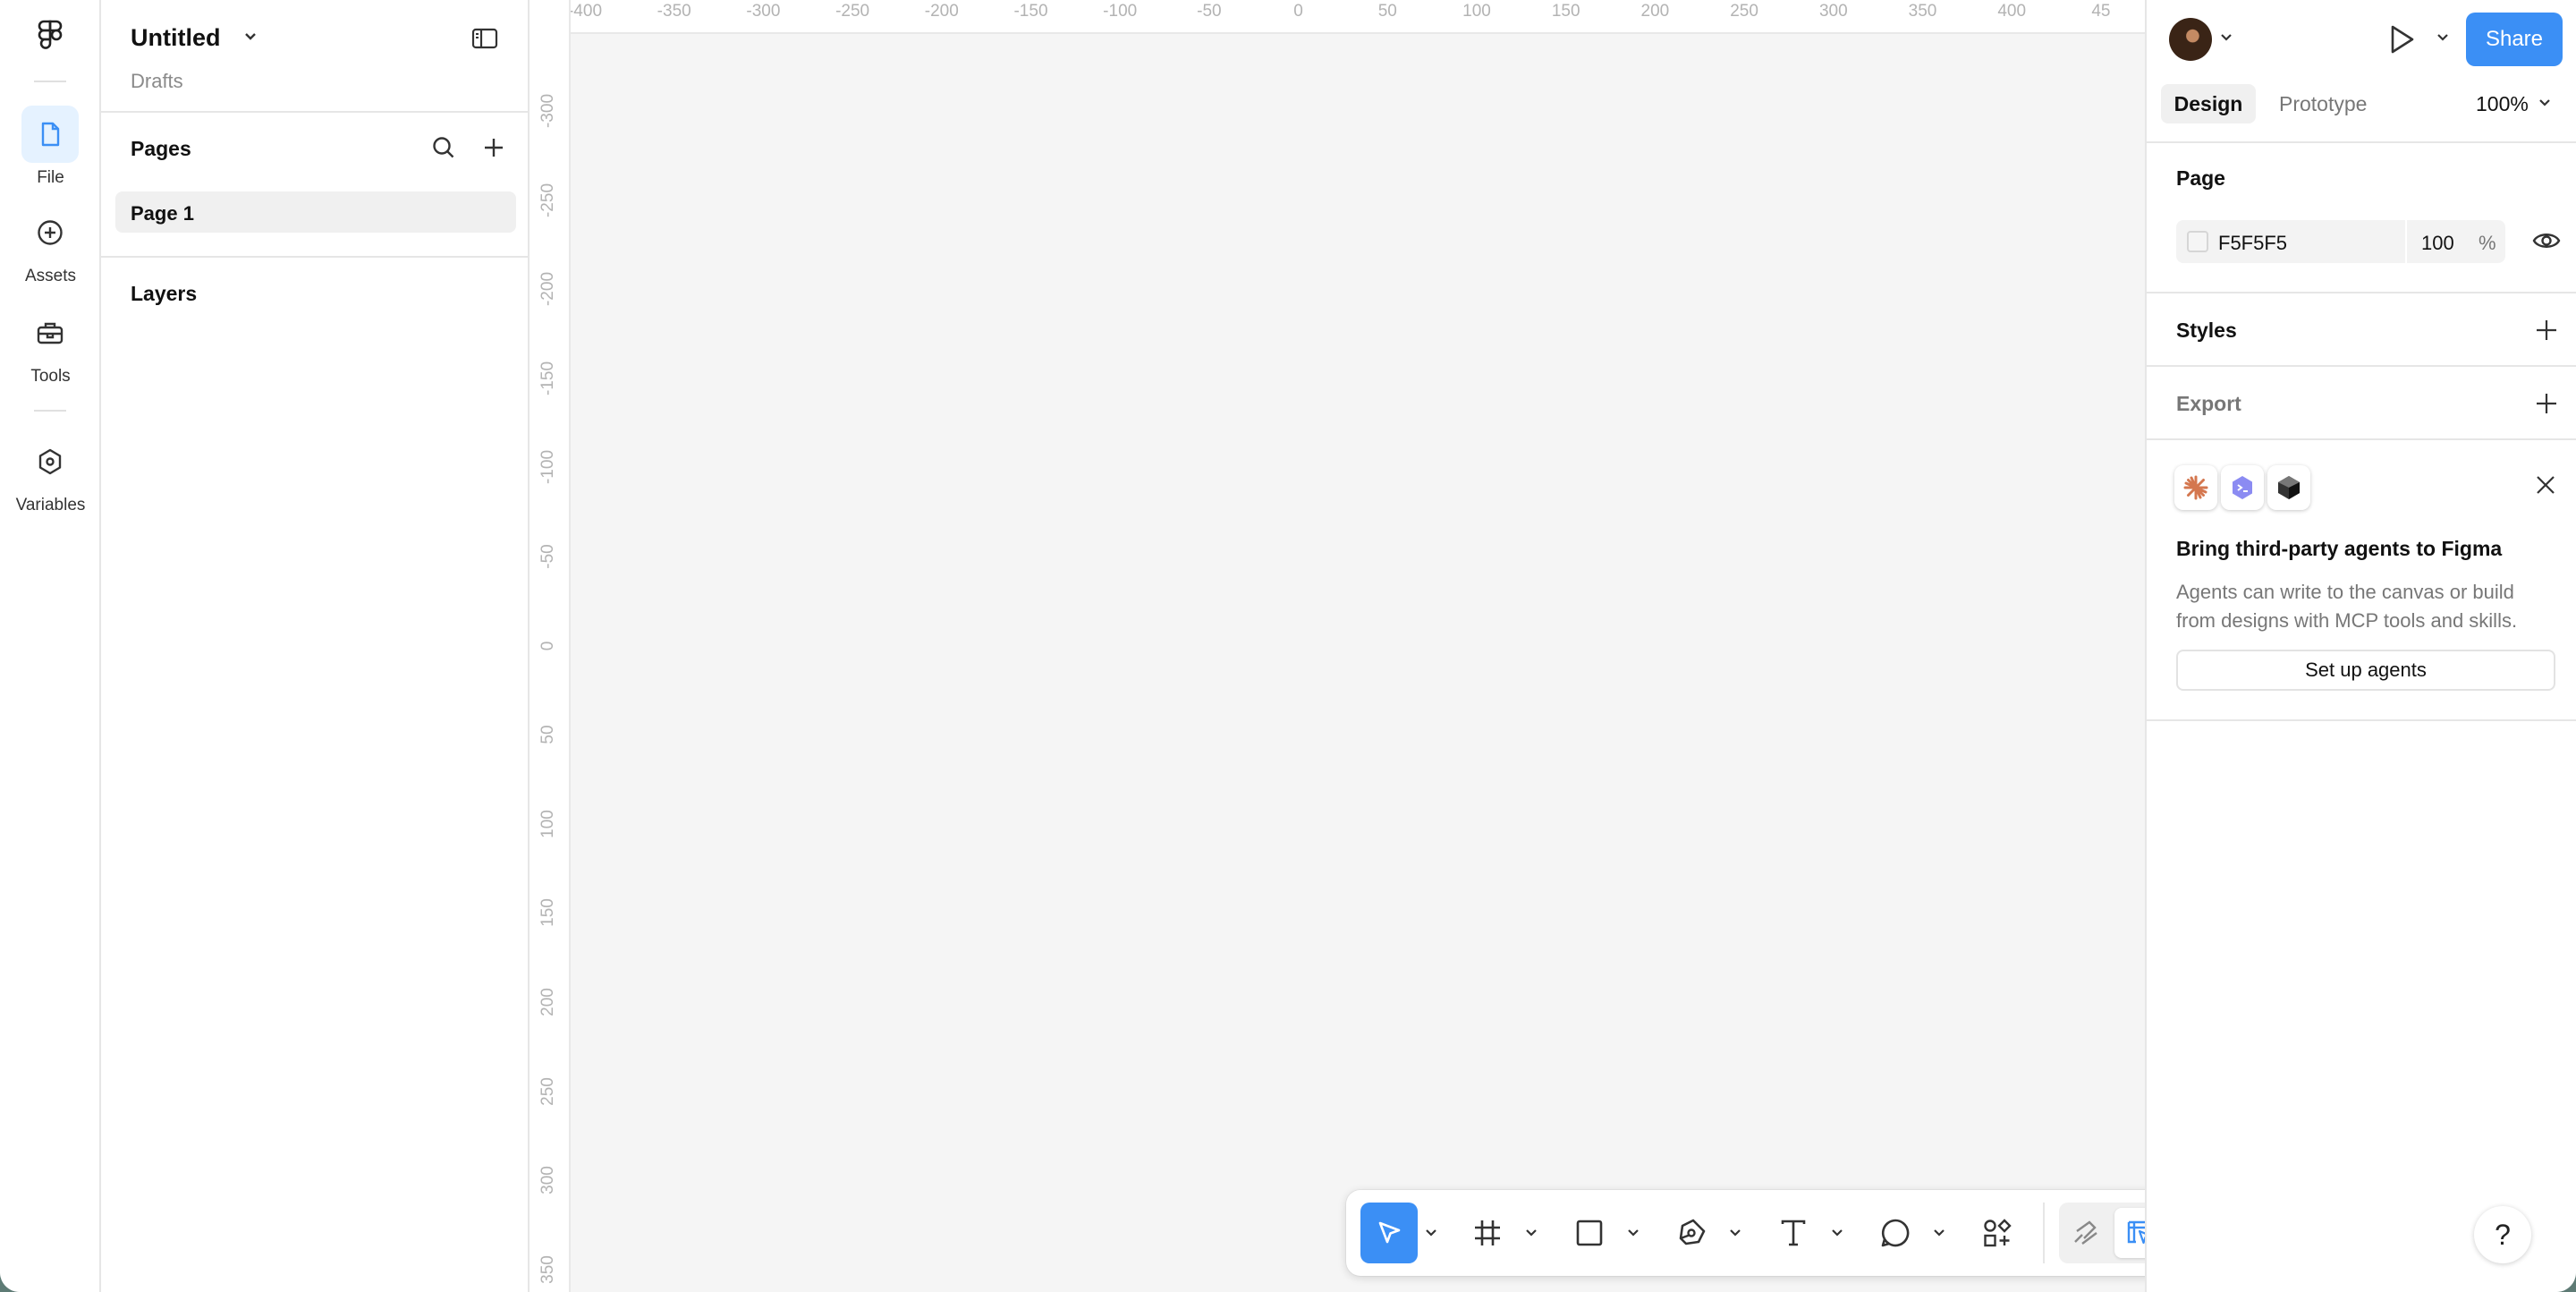 This screenshot has height=1292, width=2576. What do you see at coordinates (1922, 11) in the screenshot?
I see `ruler-tick-label: 350` at bounding box center [1922, 11].